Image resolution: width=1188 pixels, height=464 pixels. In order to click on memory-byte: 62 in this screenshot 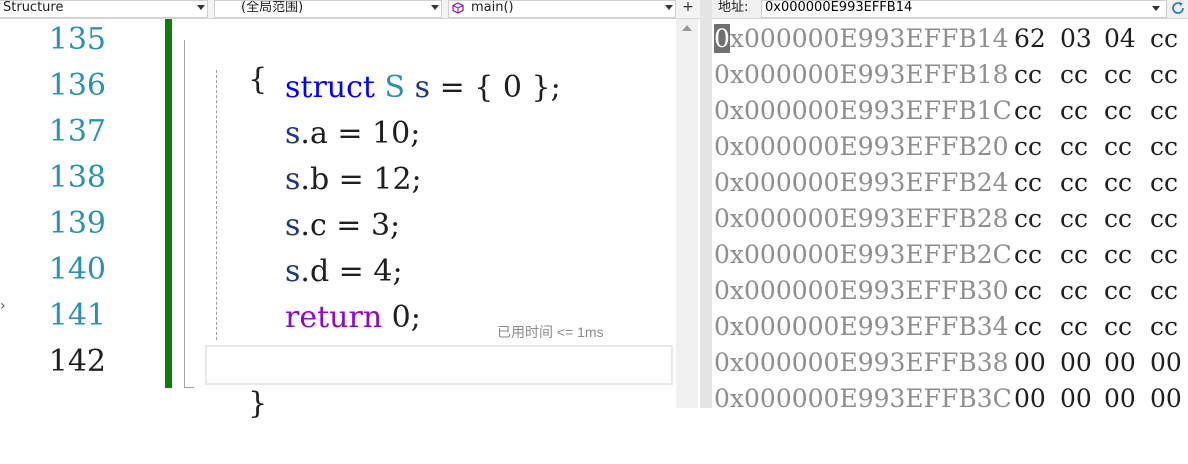, I will do `click(1030, 38)`.